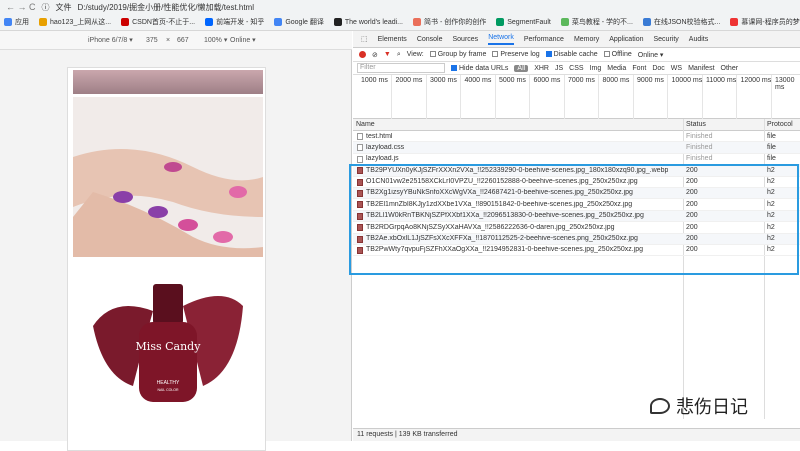  I want to click on tab-network: Network, so click(501, 39).